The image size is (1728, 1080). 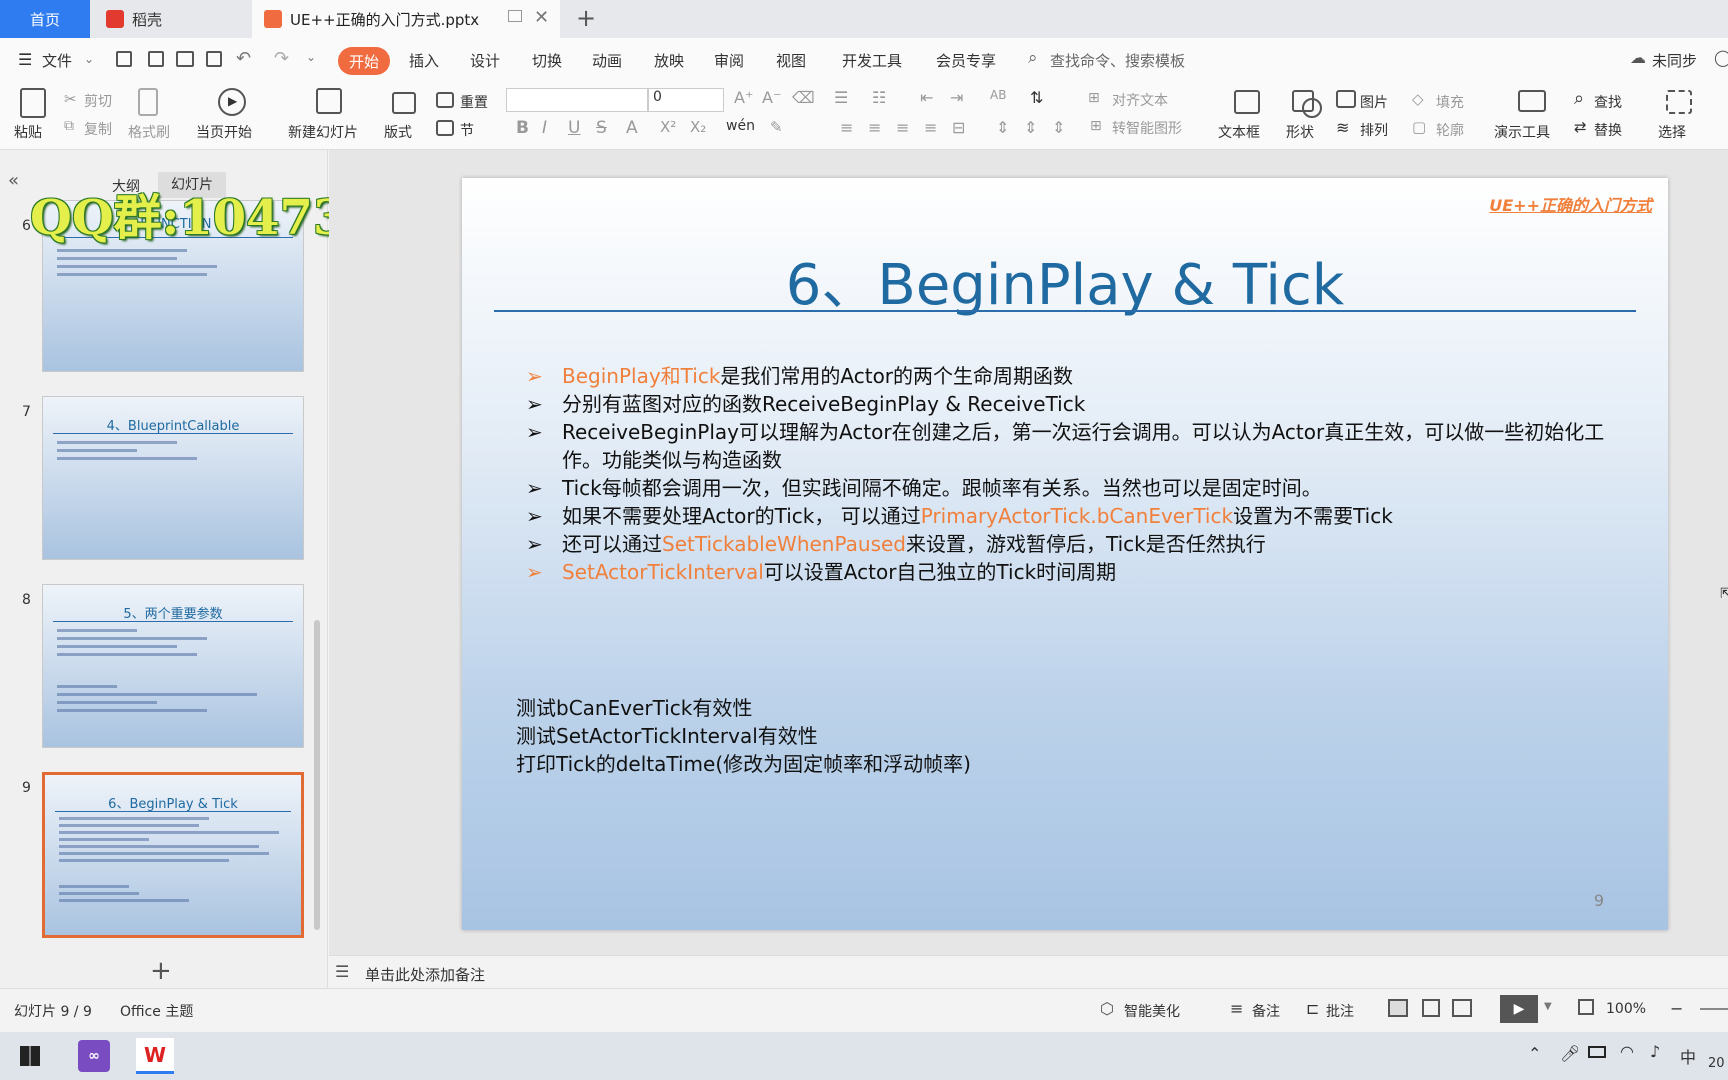 I want to click on align-right-icon: ≡, so click(x=902, y=127).